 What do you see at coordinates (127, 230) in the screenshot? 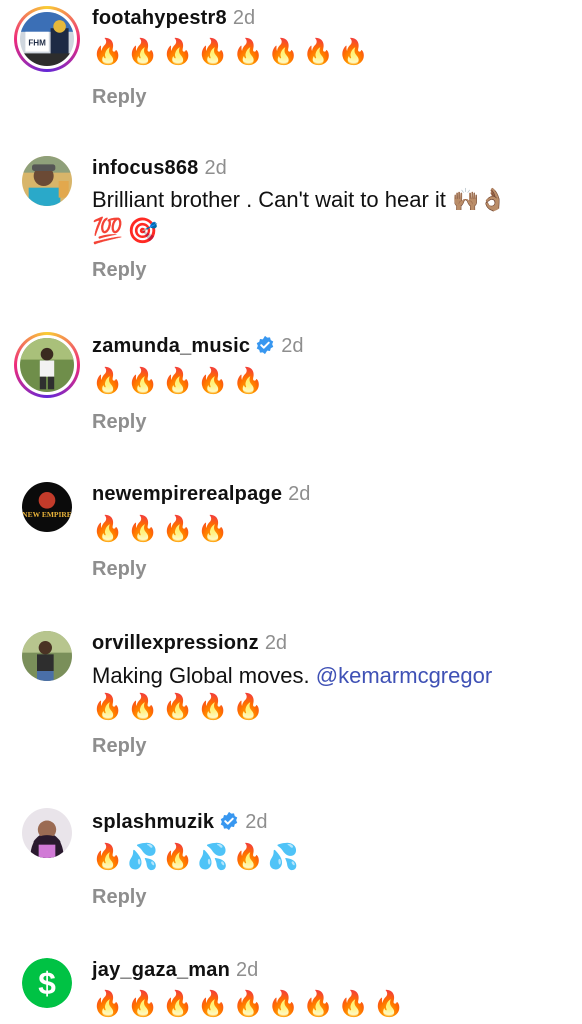
I see `comment-emojis: 💯🎯` at bounding box center [127, 230].